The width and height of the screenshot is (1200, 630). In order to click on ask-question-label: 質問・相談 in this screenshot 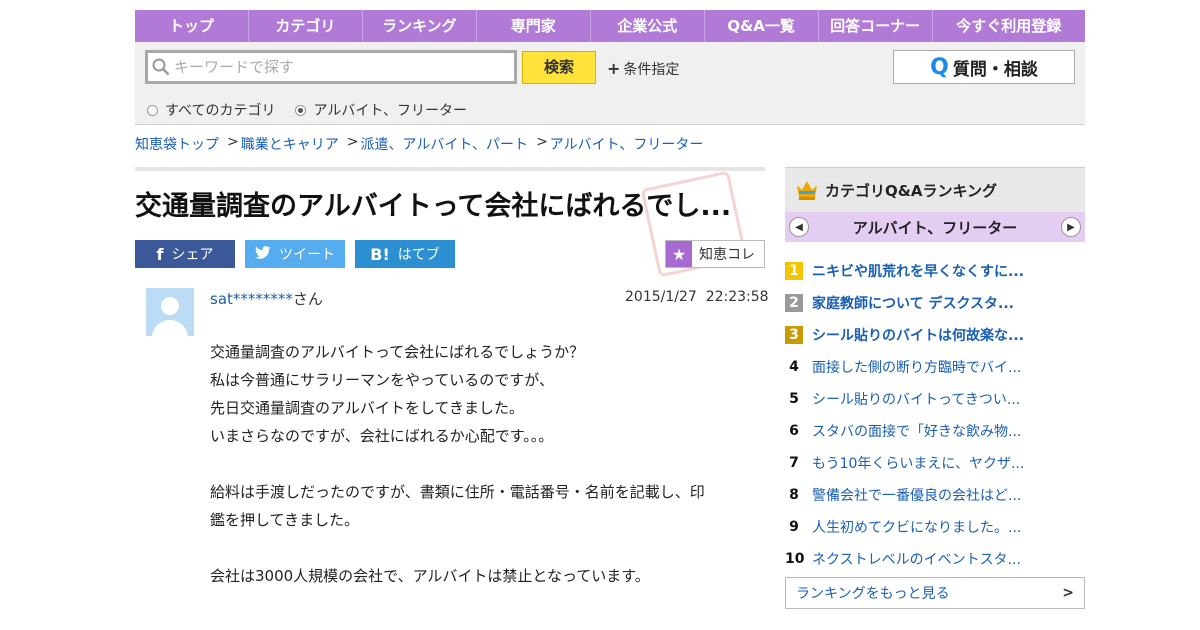, I will do `click(995, 69)`.